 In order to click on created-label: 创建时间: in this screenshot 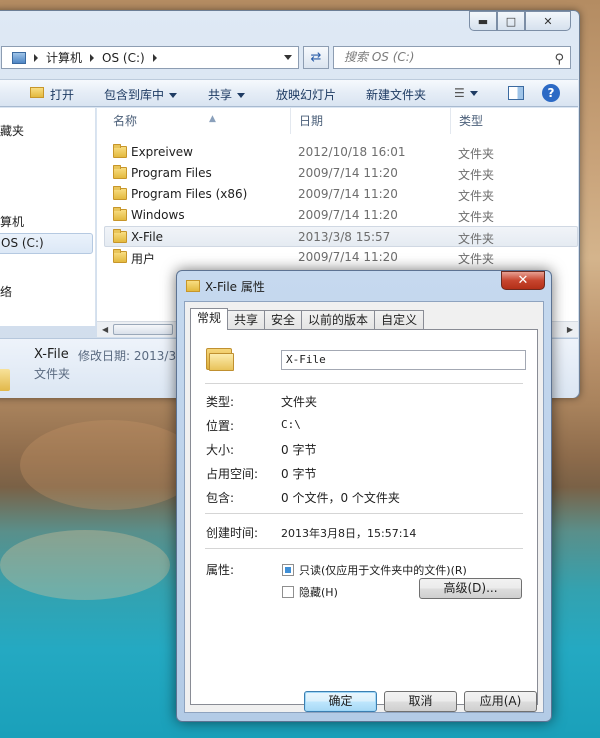, I will do `click(232, 533)`.